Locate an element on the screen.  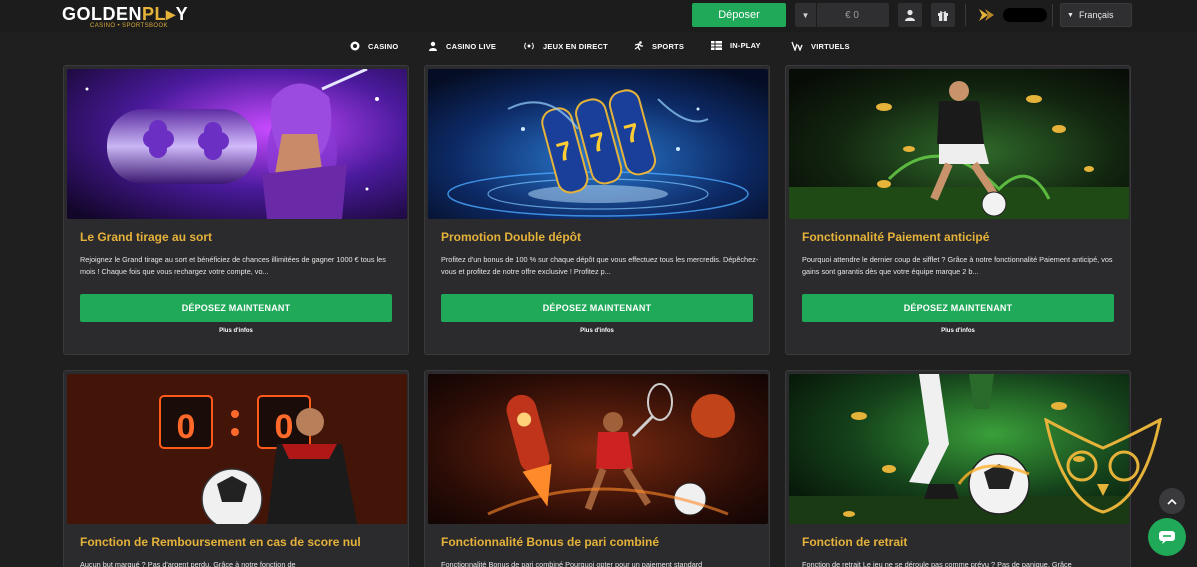
nav-item-sports: SPORTS is located at coordinates (658, 46).